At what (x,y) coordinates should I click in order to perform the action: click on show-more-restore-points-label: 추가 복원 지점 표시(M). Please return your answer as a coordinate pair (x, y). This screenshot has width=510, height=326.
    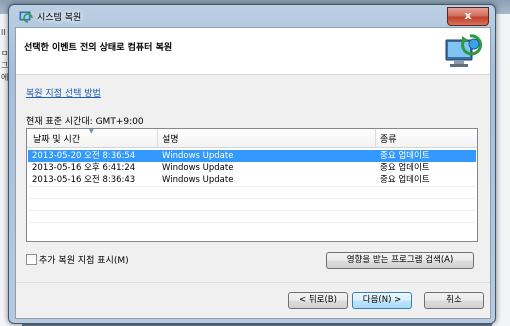
    Looking at the image, I should click on (84, 259).